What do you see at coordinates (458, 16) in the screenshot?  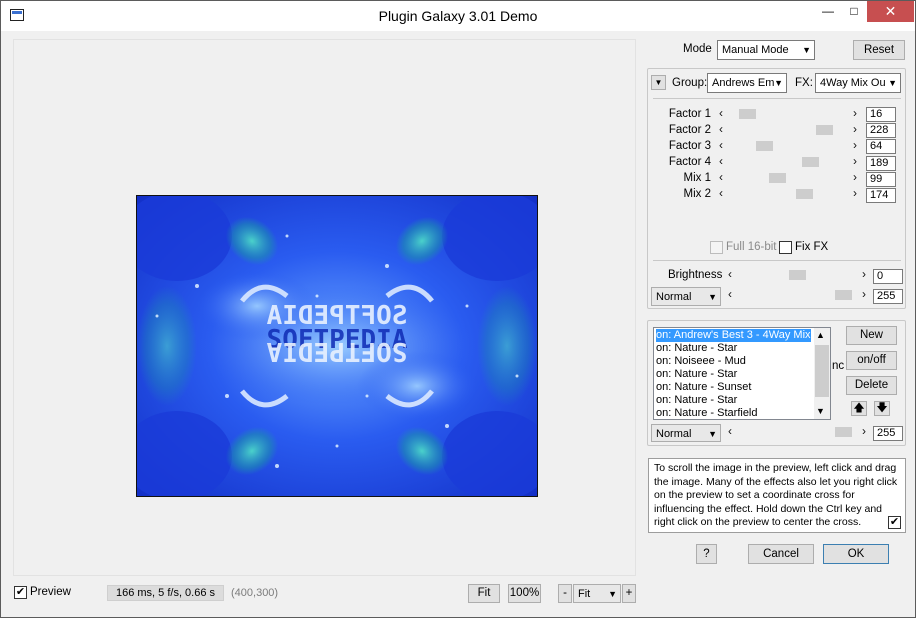 I see `title-bar: Plugin Galaxy 3.01 Demo — □ ✕` at bounding box center [458, 16].